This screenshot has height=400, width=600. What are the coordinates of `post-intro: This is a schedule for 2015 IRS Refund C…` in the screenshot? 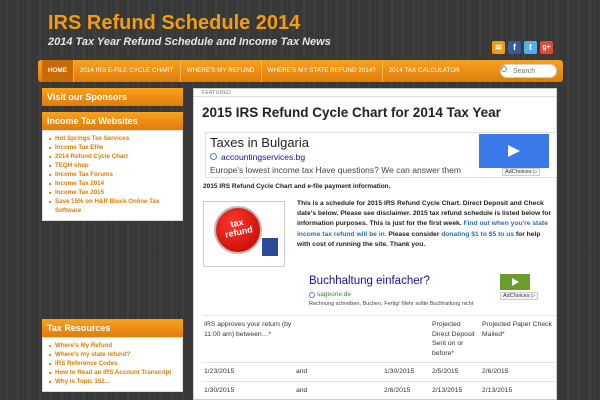 It's located at (424, 224).